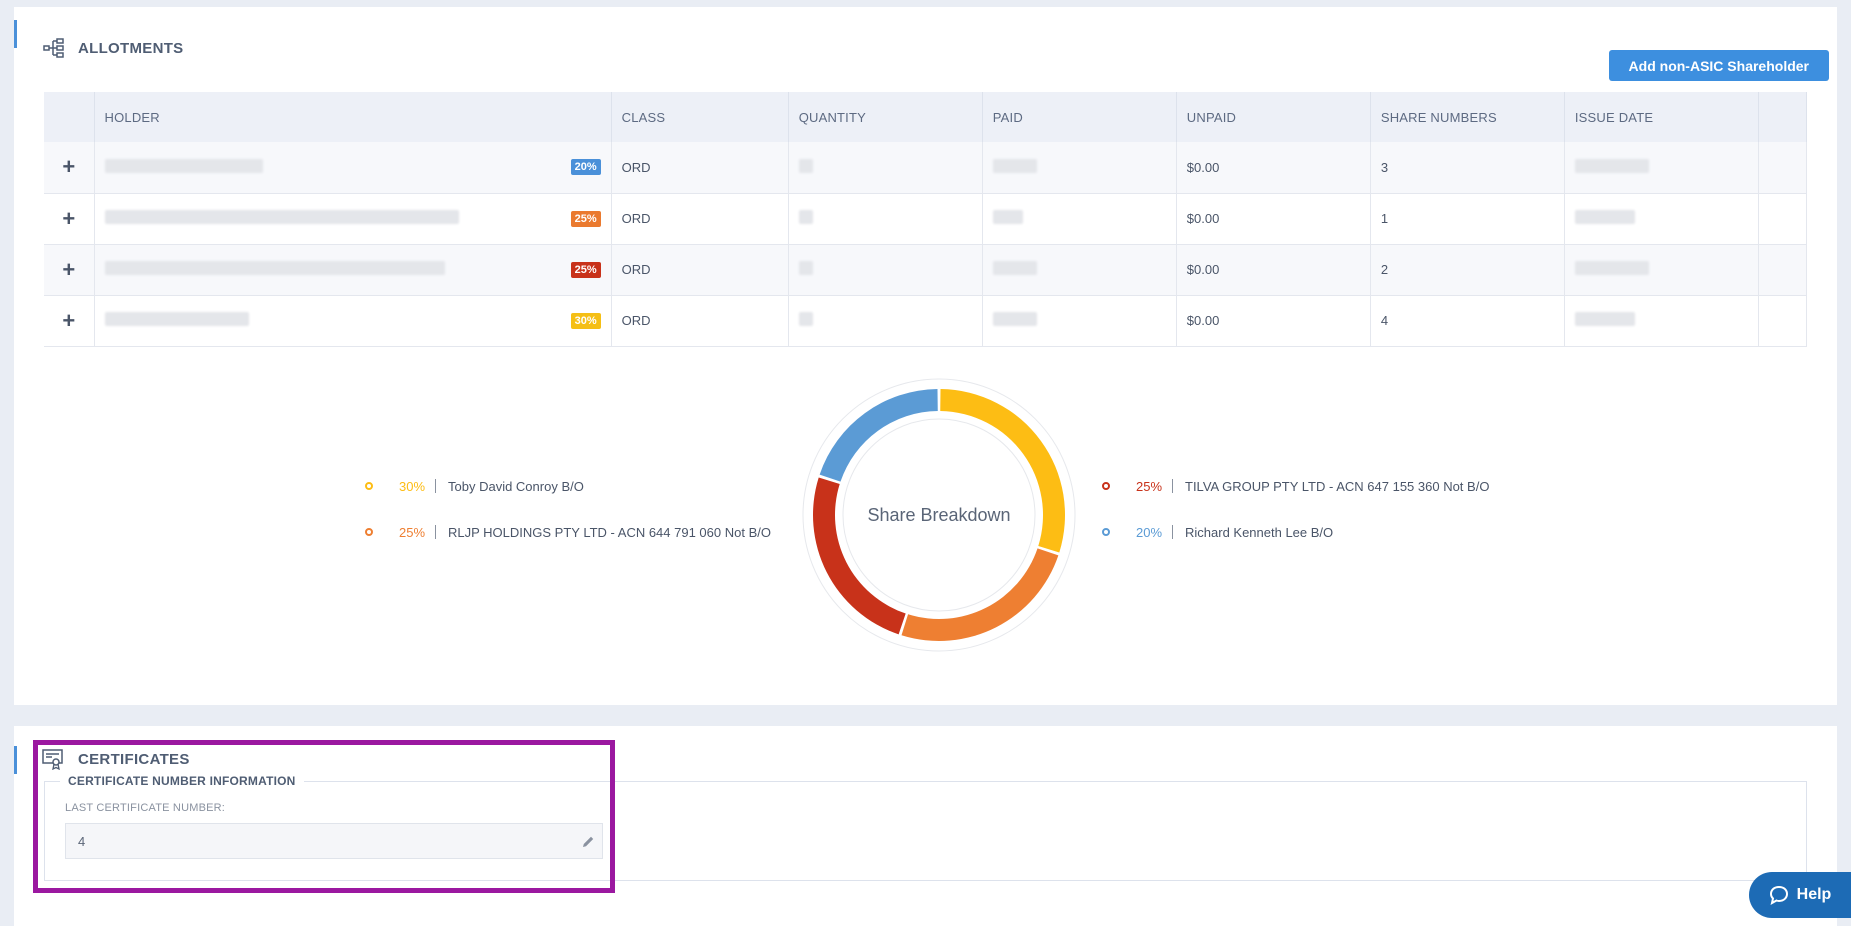  I want to click on holder-cell: 20%, so click(353, 168).